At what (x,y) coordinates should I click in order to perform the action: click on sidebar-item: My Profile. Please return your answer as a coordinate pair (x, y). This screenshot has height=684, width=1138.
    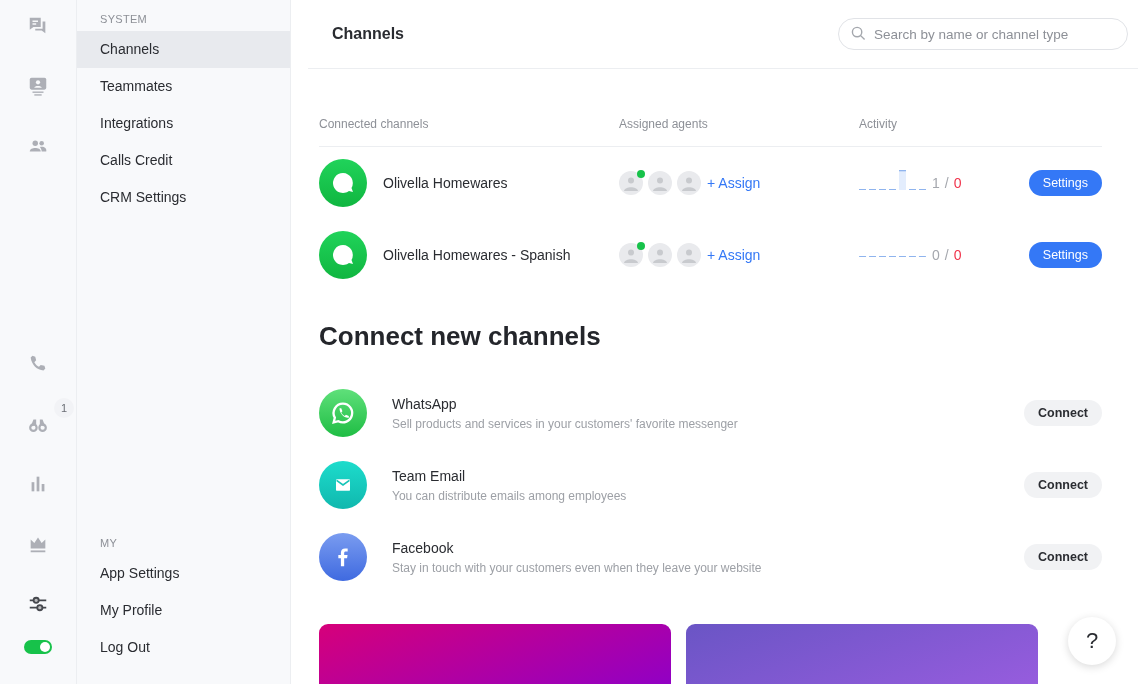
    Looking at the image, I should click on (183, 610).